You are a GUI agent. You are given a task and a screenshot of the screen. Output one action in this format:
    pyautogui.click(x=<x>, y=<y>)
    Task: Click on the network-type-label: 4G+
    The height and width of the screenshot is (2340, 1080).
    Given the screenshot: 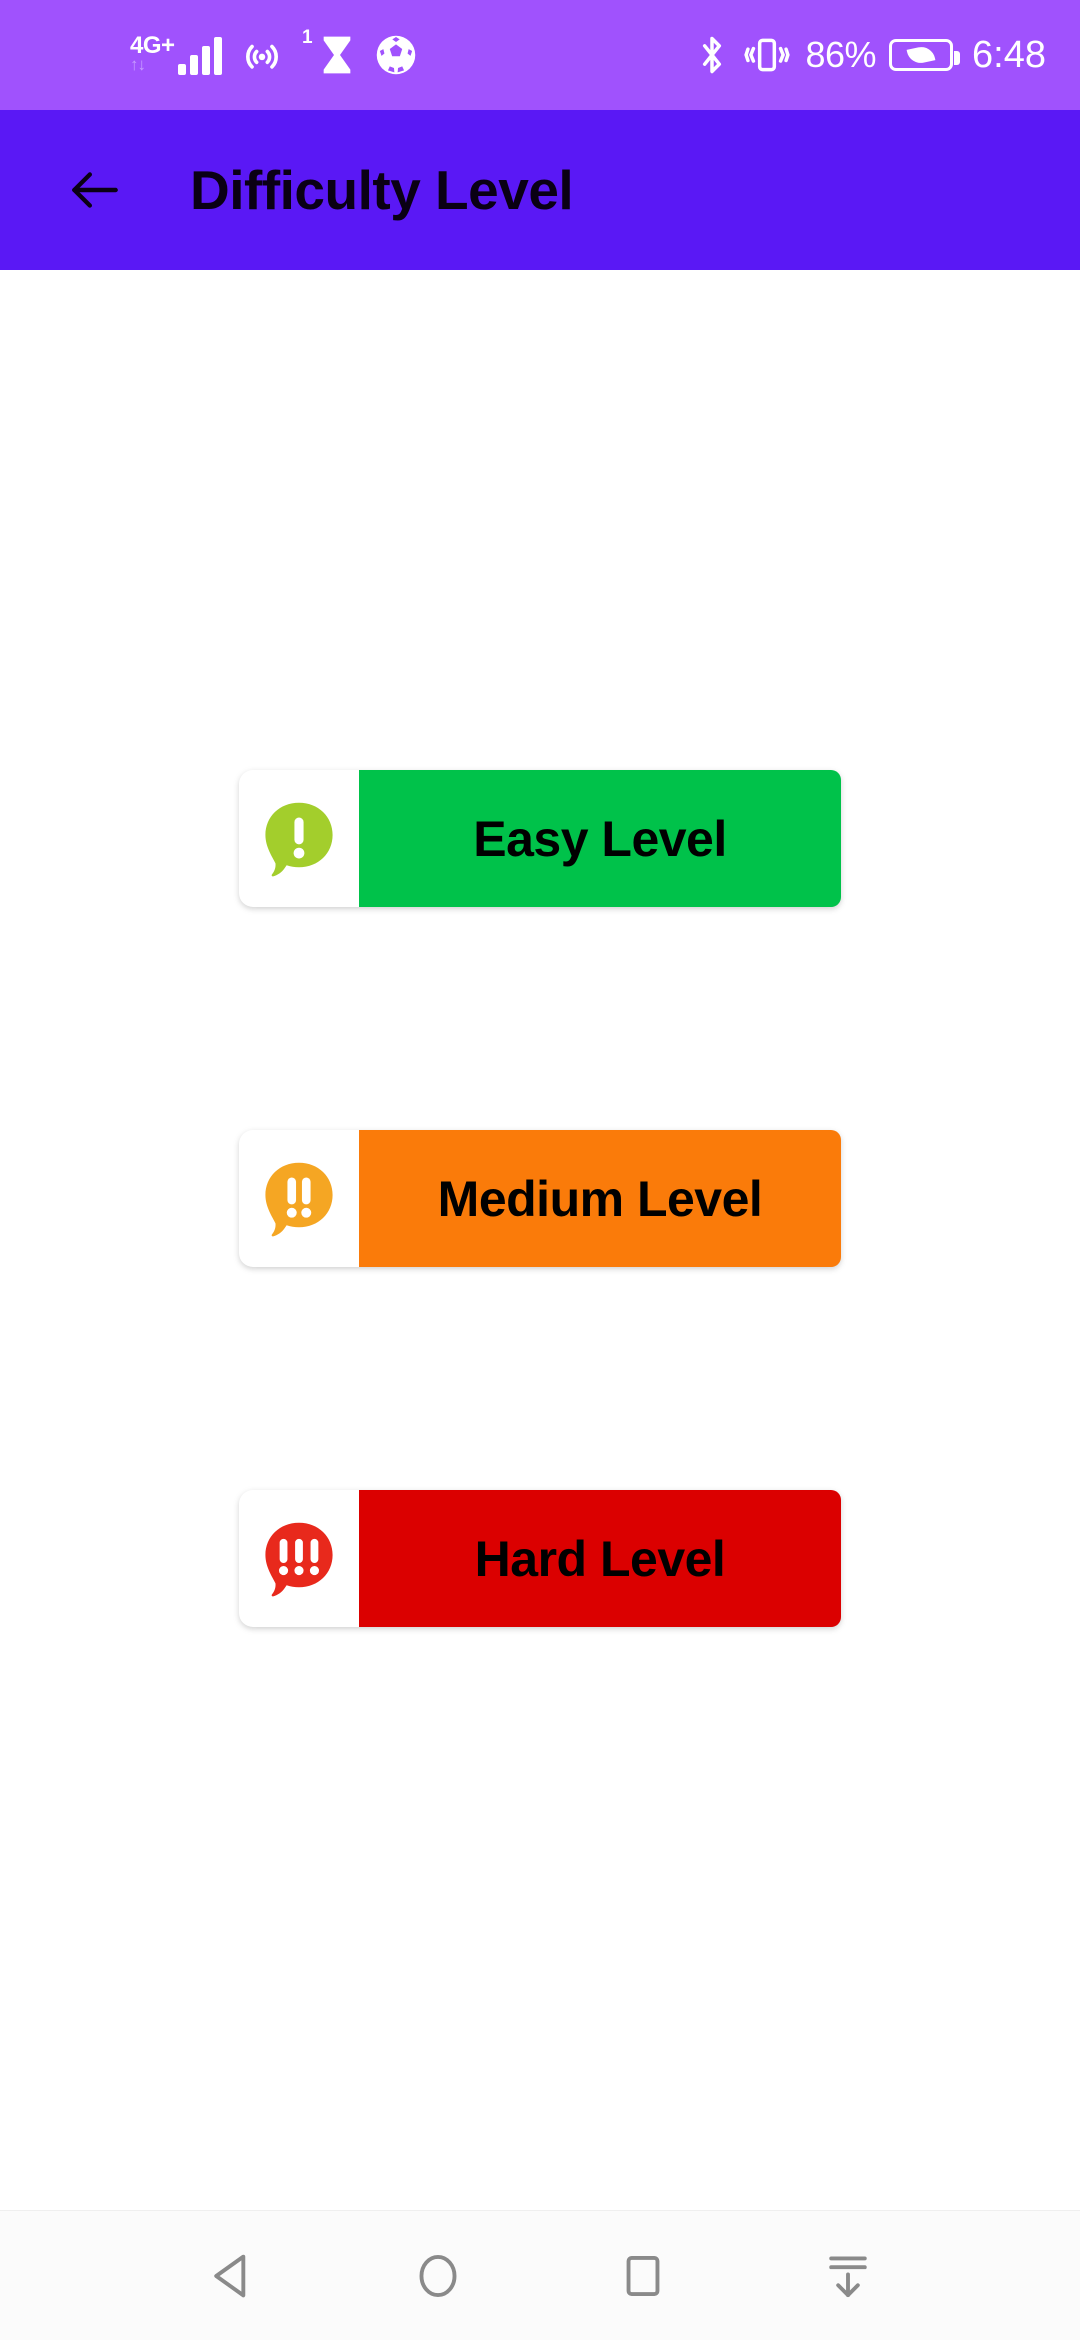 What is the action you would take?
    pyautogui.click(x=152, y=45)
    